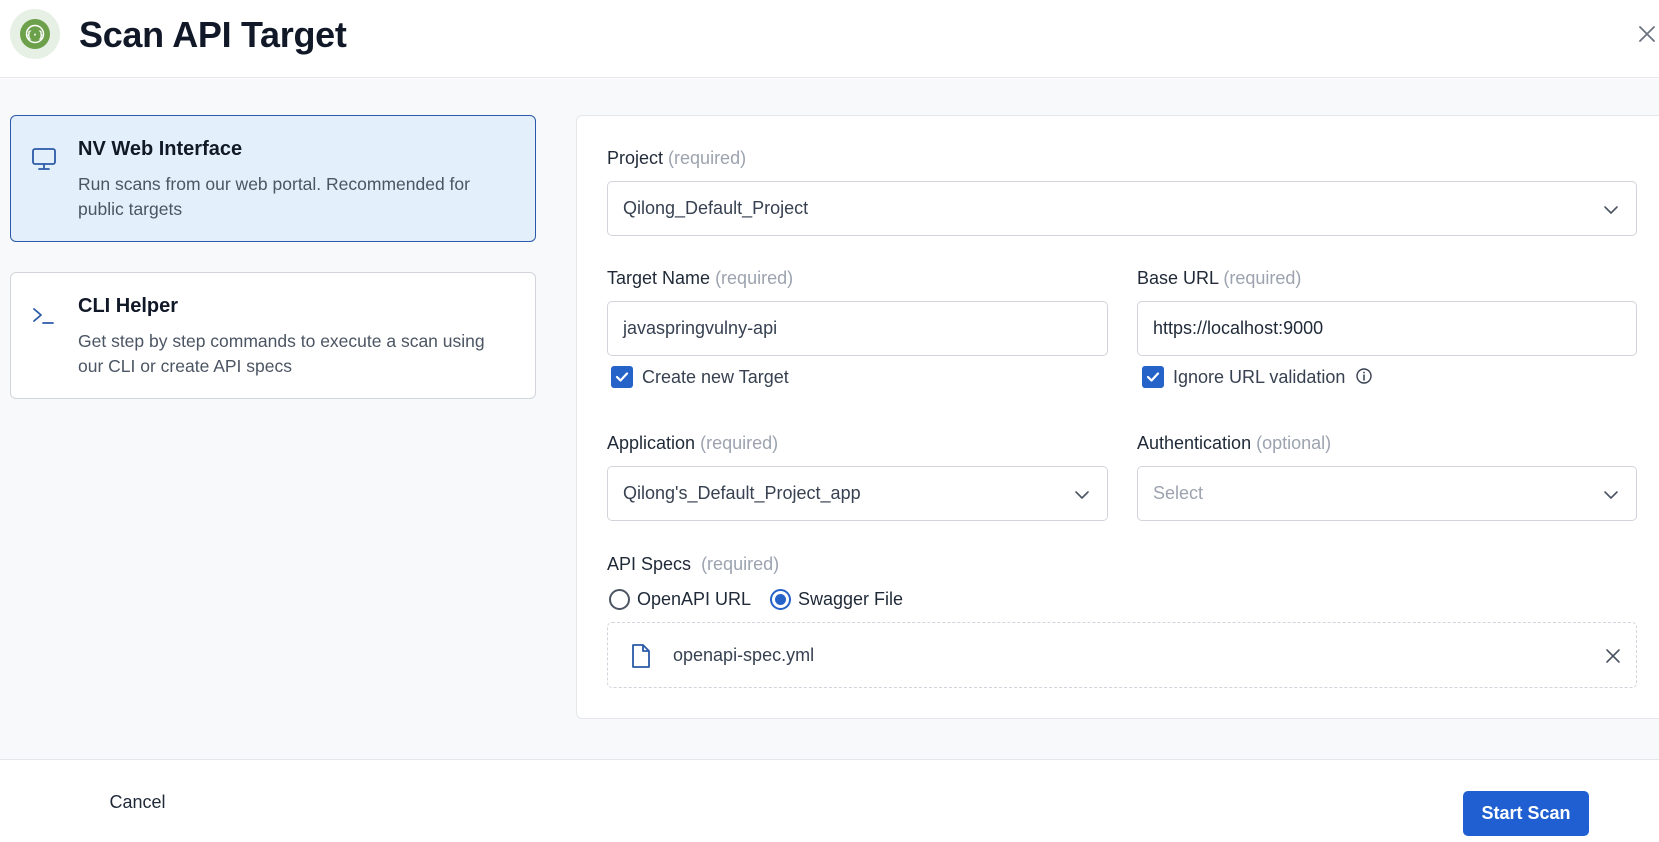 The image size is (1659, 842). I want to click on close-icon, so click(1647, 34).